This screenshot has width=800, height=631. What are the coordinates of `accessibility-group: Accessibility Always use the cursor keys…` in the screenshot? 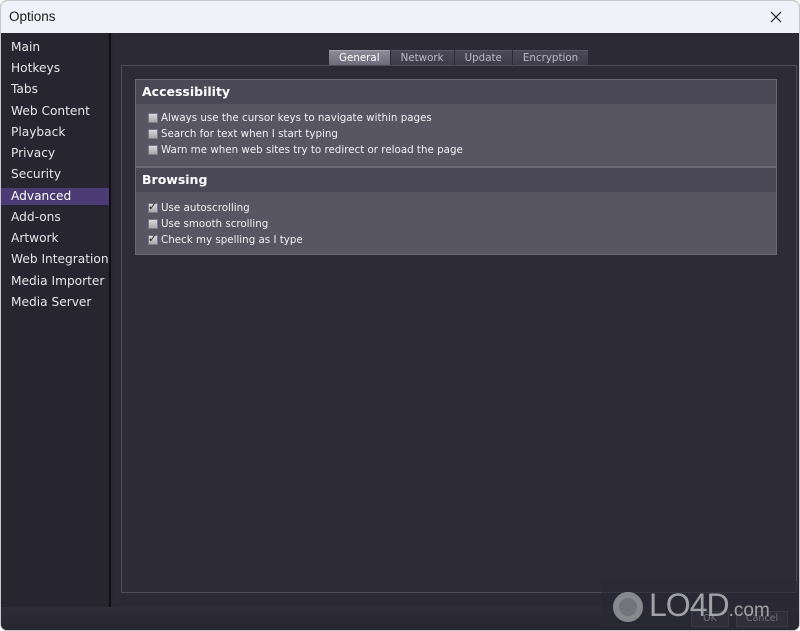 It's located at (456, 123).